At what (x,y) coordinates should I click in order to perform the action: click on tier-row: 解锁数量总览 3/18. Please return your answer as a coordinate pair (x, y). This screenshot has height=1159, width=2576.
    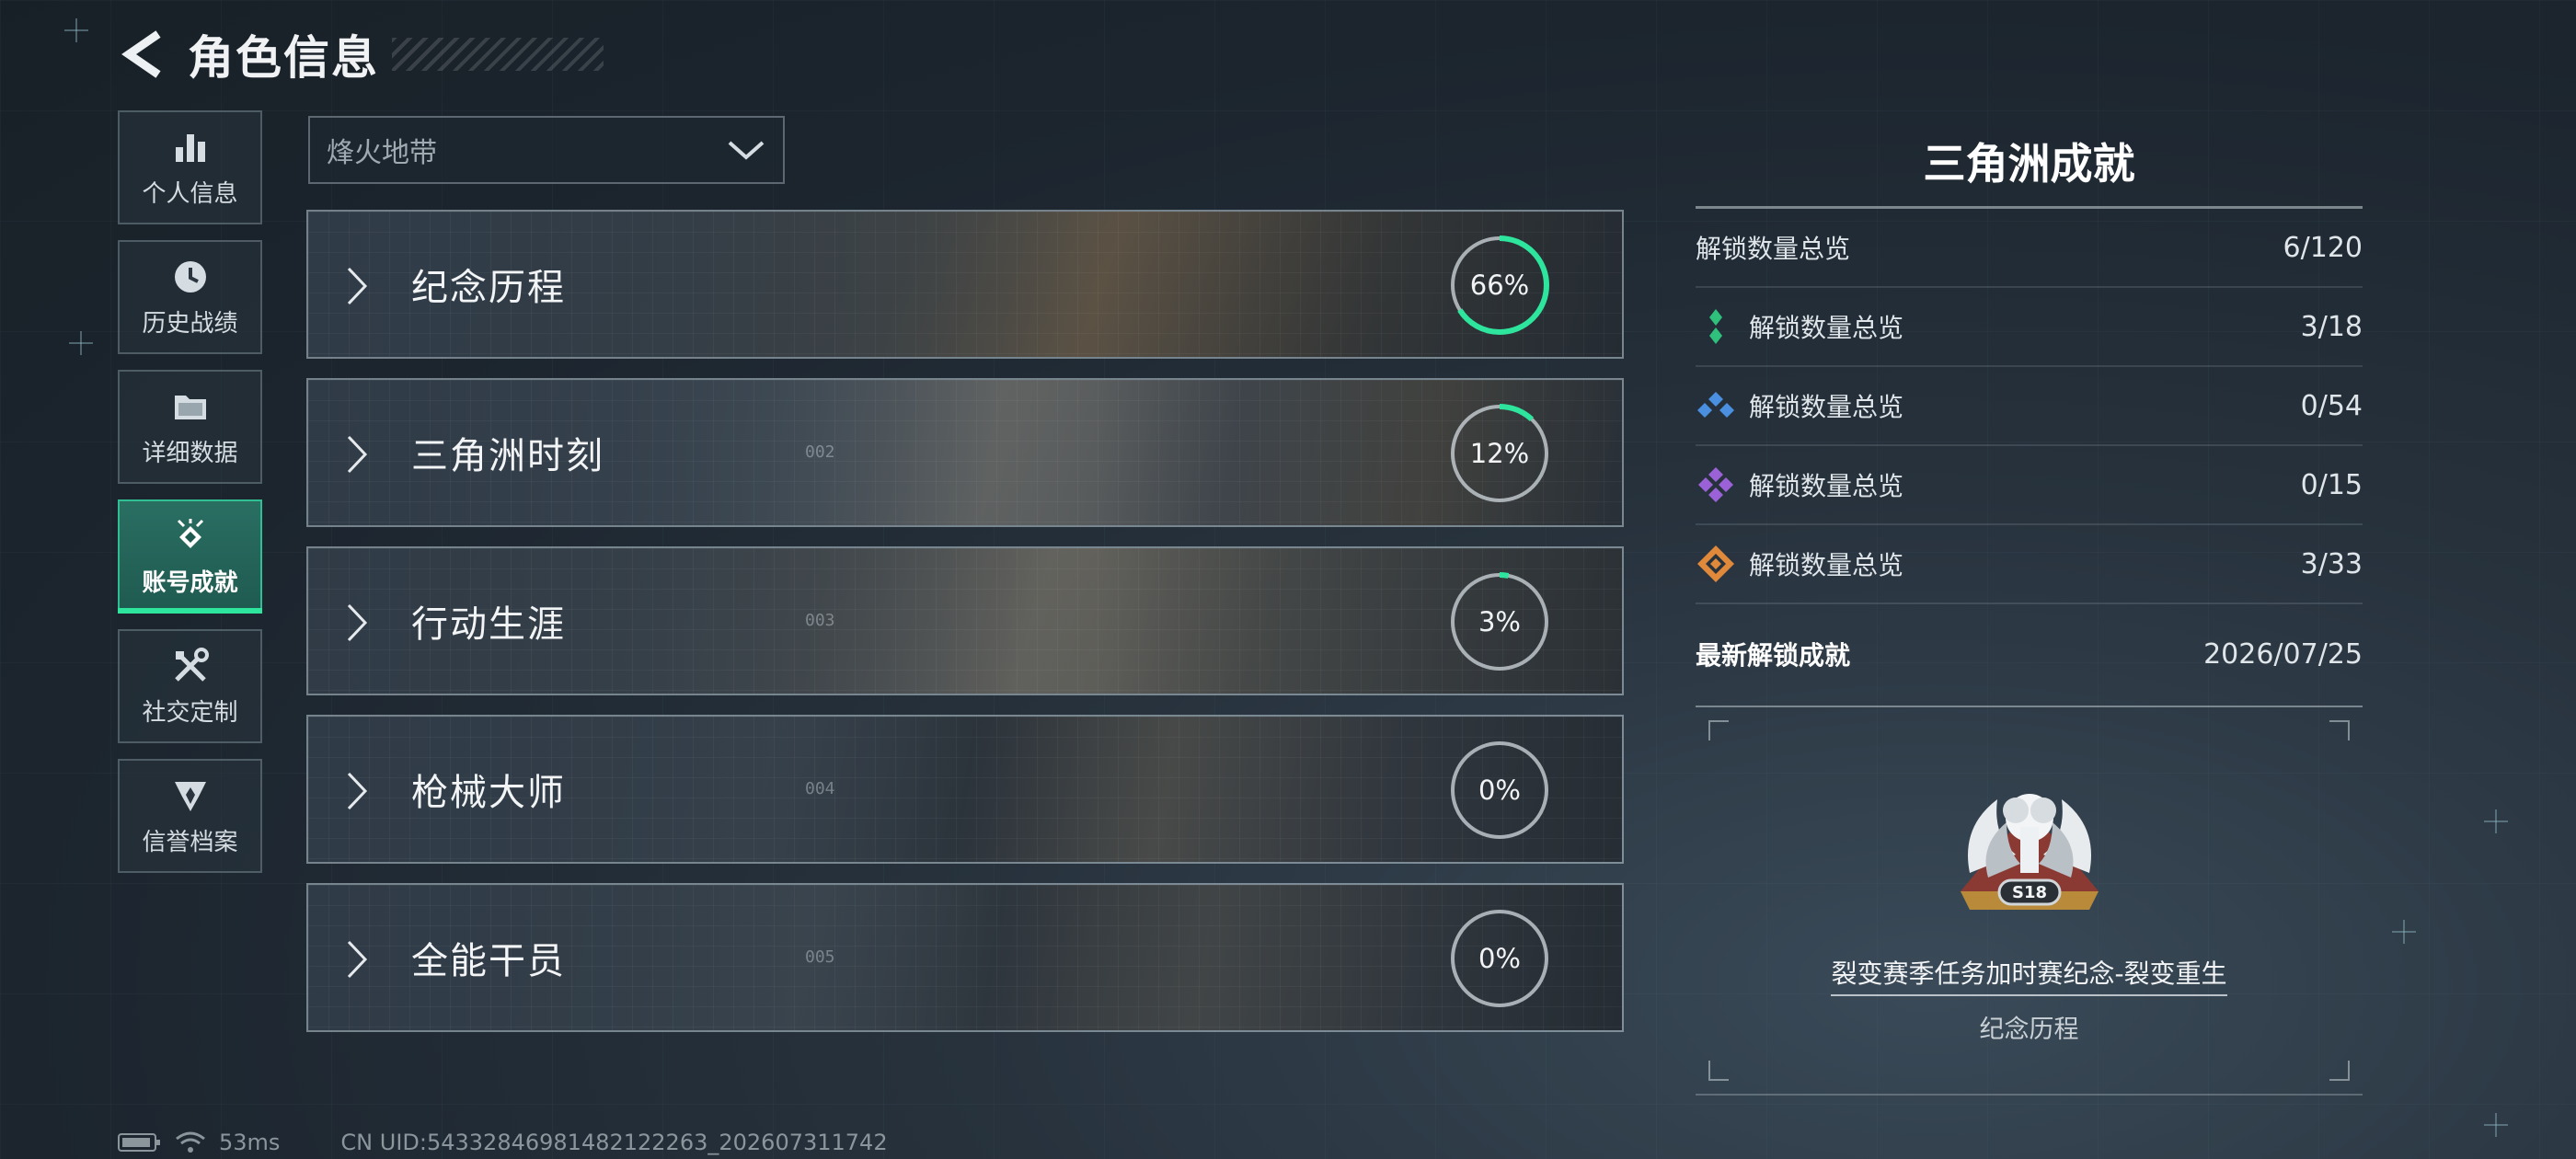
    Looking at the image, I should click on (2029, 327).